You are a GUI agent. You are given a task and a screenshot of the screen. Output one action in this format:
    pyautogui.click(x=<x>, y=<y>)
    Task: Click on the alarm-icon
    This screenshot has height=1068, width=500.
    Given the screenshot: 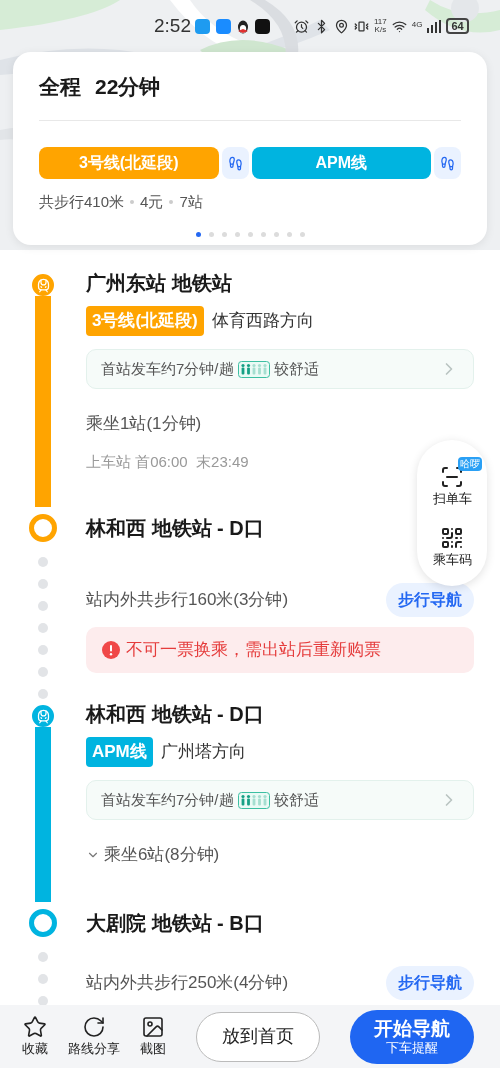 What is the action you would take?
    pyautogui.click(x=301, y=26)
    